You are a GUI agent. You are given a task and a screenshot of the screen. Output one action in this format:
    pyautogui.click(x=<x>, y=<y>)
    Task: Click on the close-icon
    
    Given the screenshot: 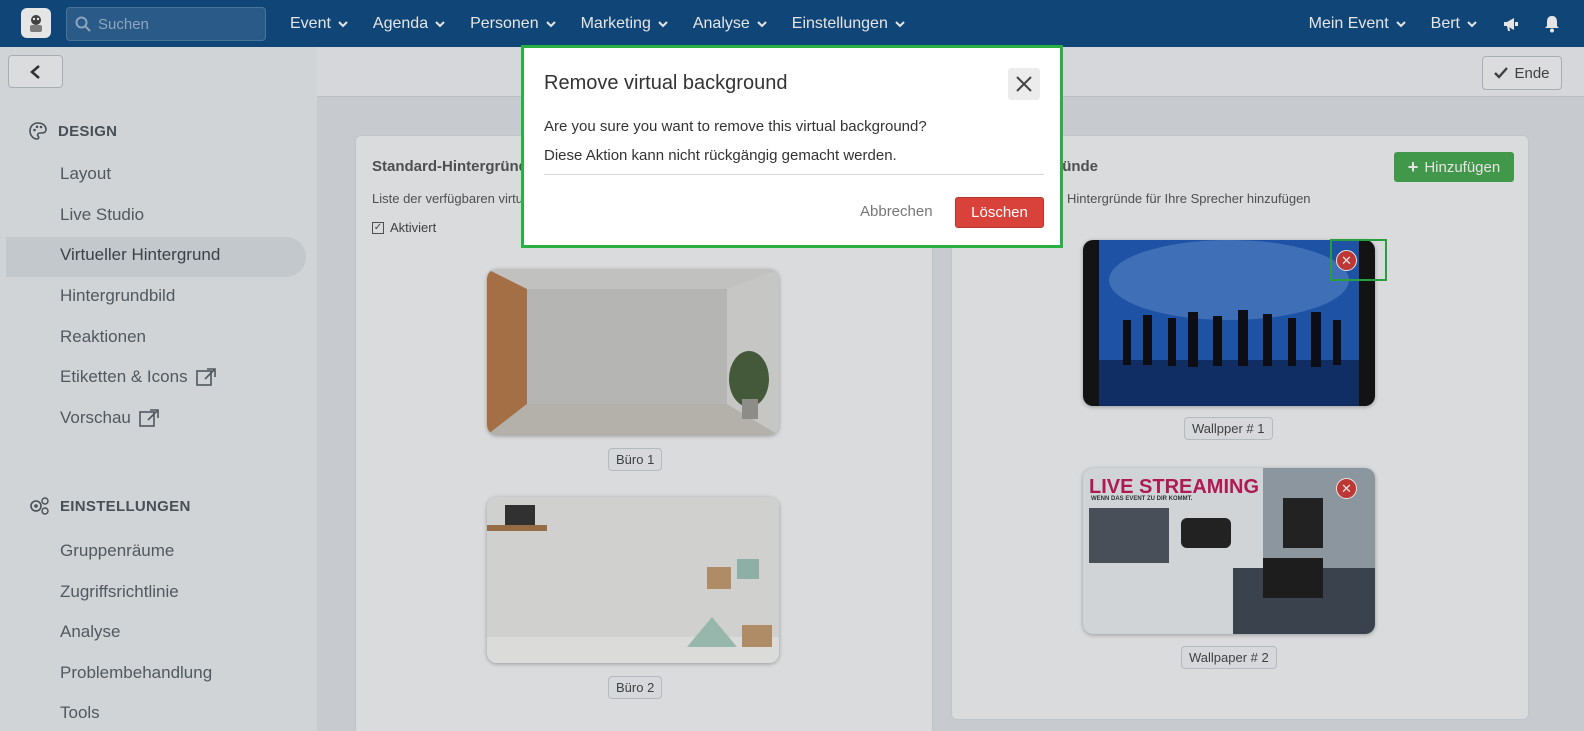 What is the action you would take?
    pyautogui.click(x=1024, y=84)
    